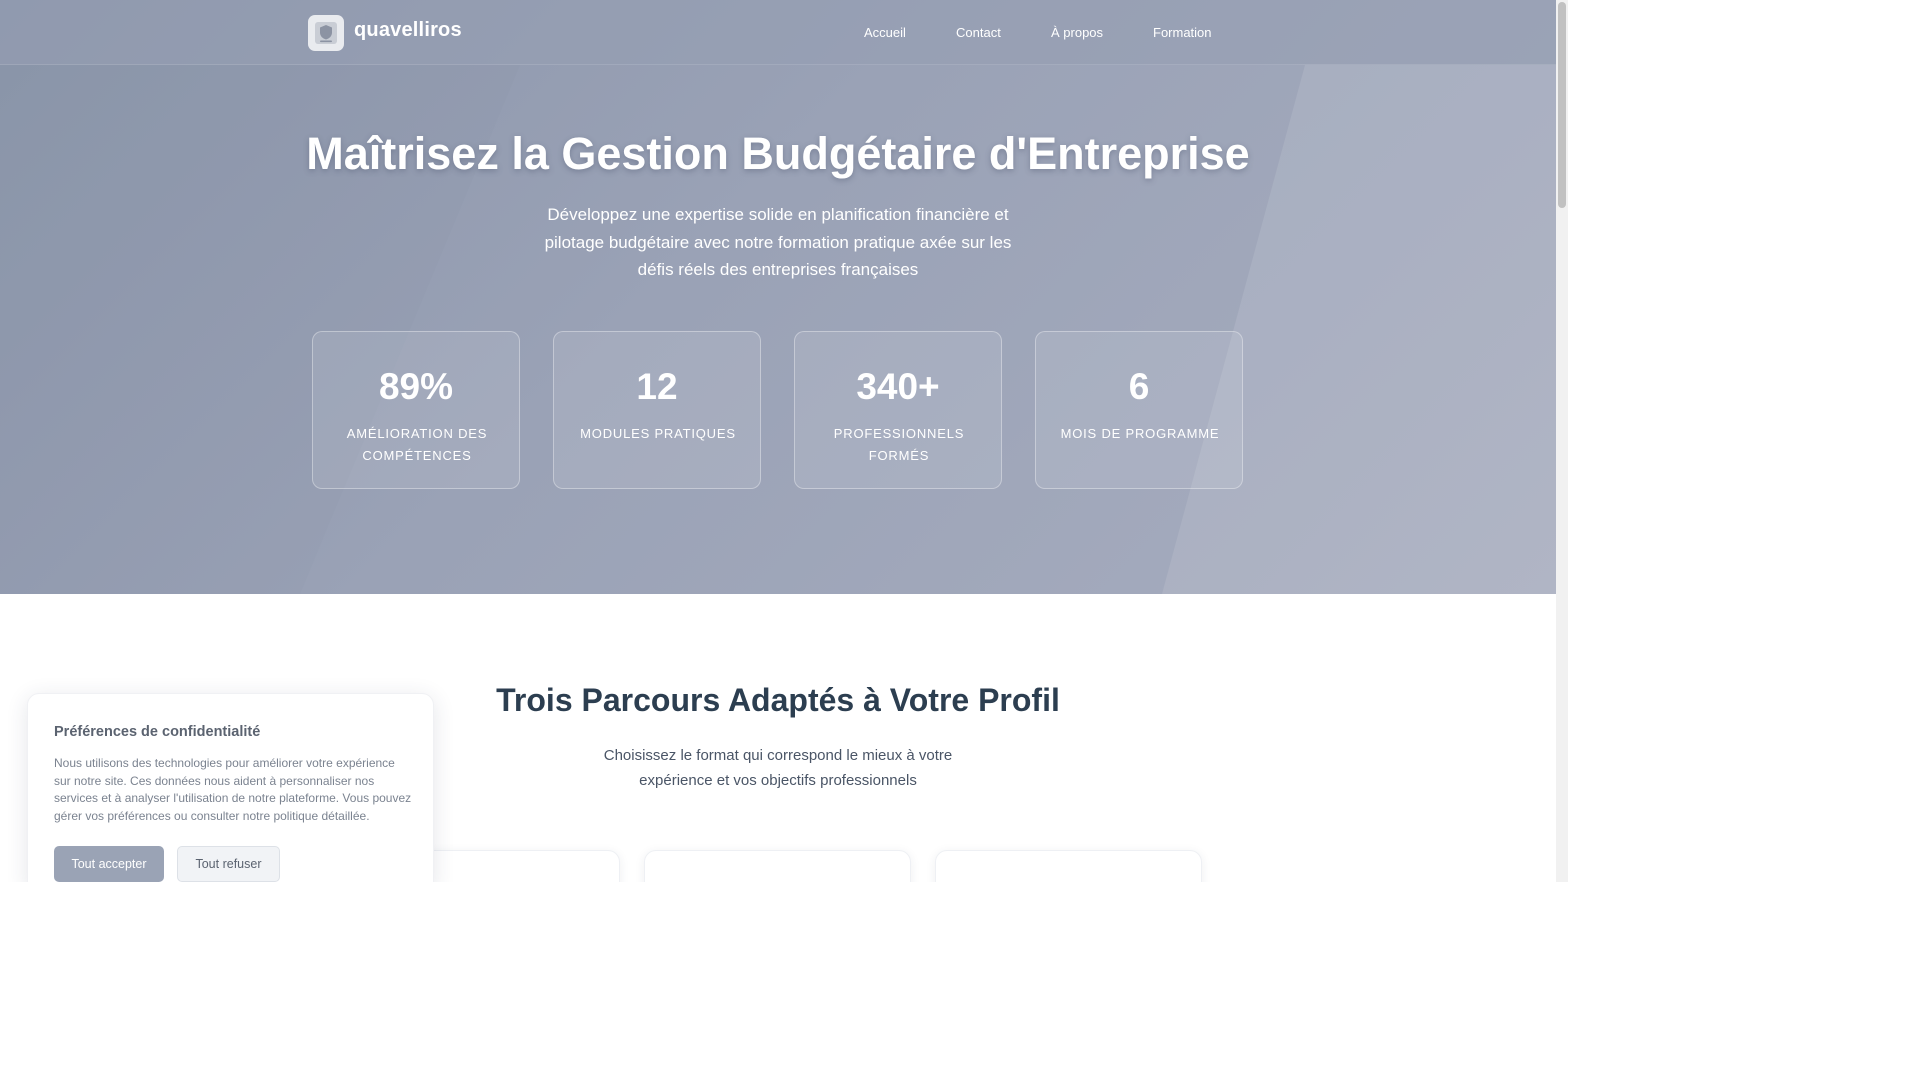 This screenshot has height=1080, width=1920. What do you see at coordinates (657, 410) in the screenshot?
I see `stat-card: 12 MODULES PRATIQUES` at bounding box center [657, 410].